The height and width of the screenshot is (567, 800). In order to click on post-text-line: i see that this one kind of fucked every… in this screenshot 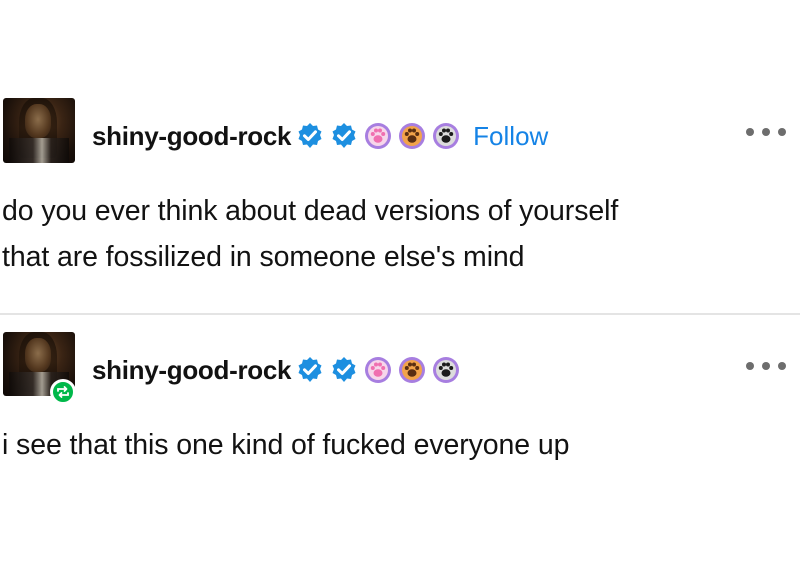, I will do `click(286, 445)`.